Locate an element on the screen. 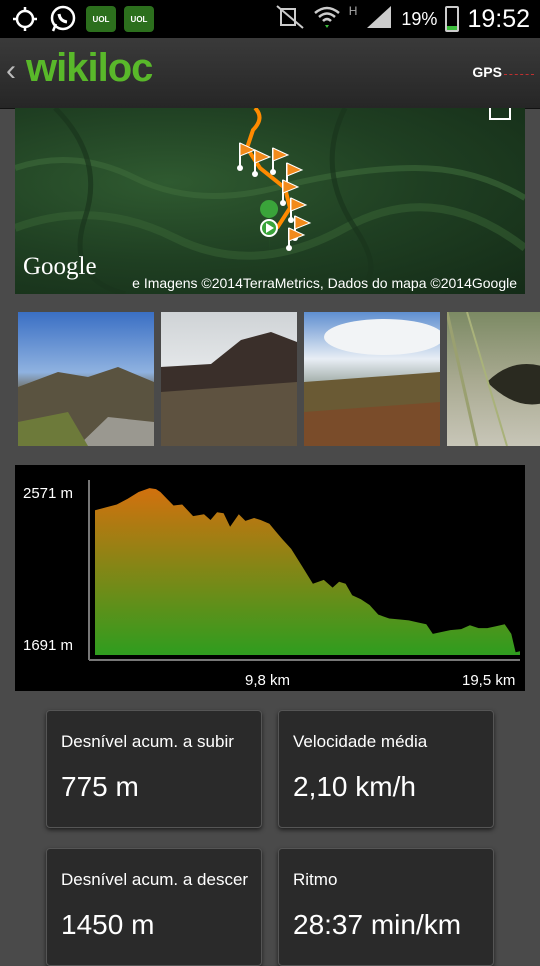 This screenshot has width=540, height=966. clock: 19:52 is located at coordinates (498, 18).